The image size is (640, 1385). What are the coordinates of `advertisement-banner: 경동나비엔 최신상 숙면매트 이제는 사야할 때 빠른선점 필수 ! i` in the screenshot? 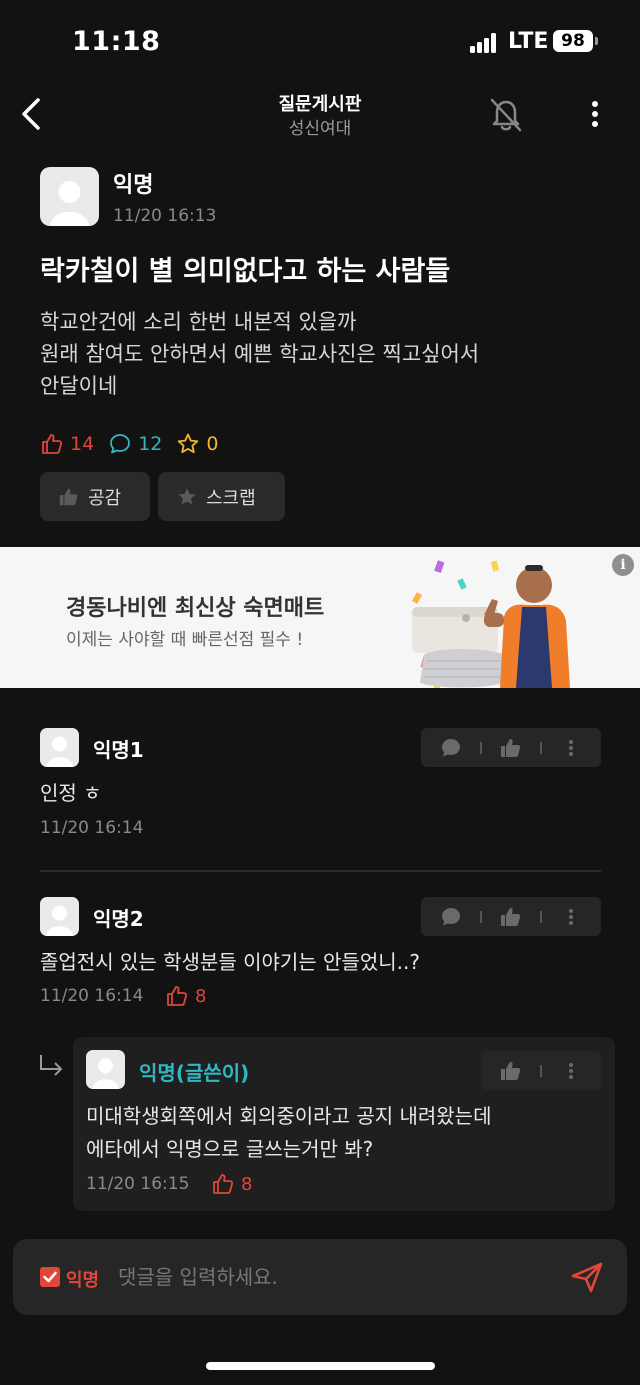 It's located at (320, 617).